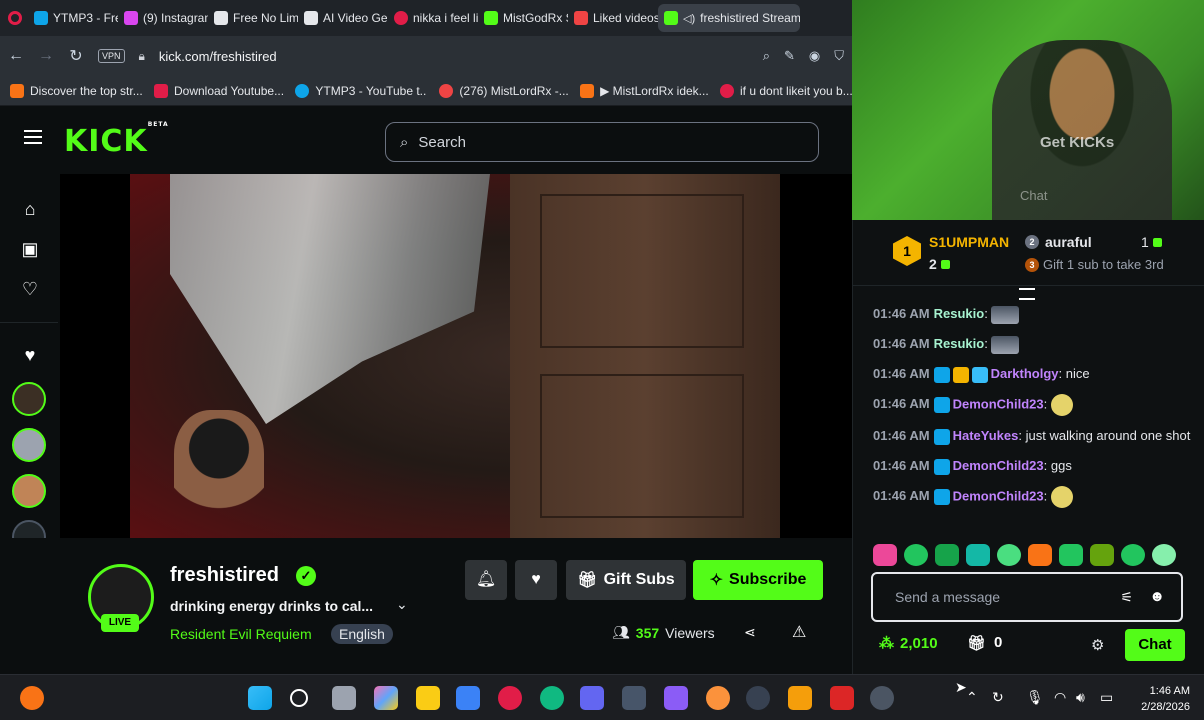 Image resolution: width=1204 pixels, height=720 pixels. I want to click on tab-freshistired: ◁) freshistired Stream, so click(729, 18).